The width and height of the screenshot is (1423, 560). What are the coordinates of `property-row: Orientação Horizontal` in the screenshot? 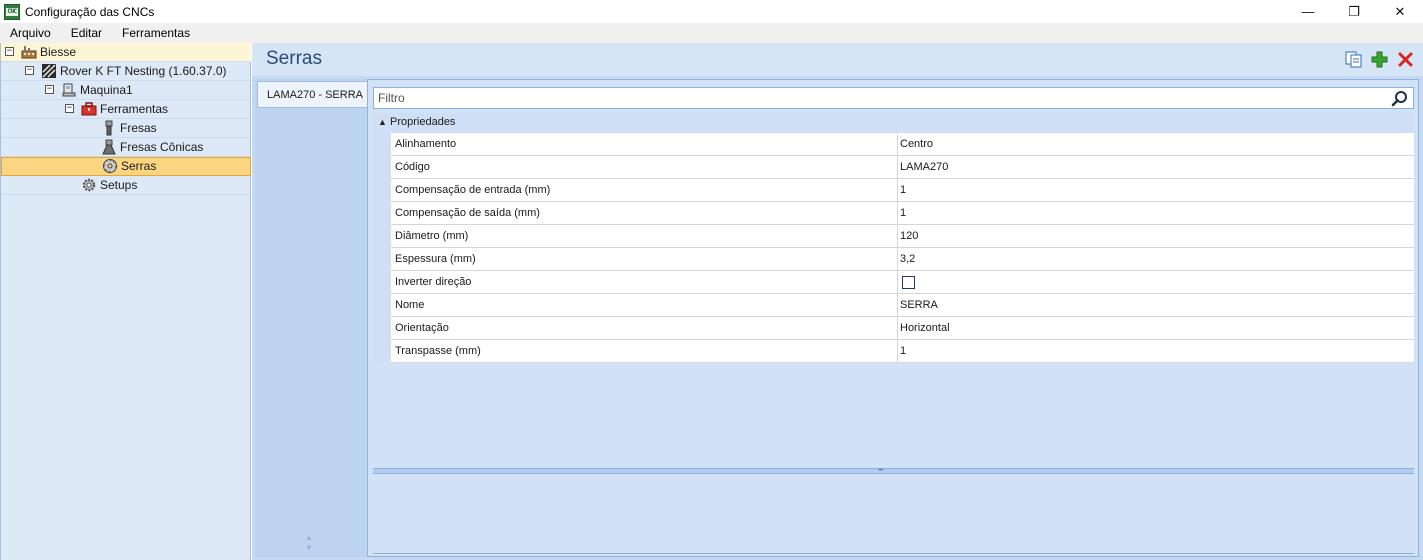 It's located at (893, 328).